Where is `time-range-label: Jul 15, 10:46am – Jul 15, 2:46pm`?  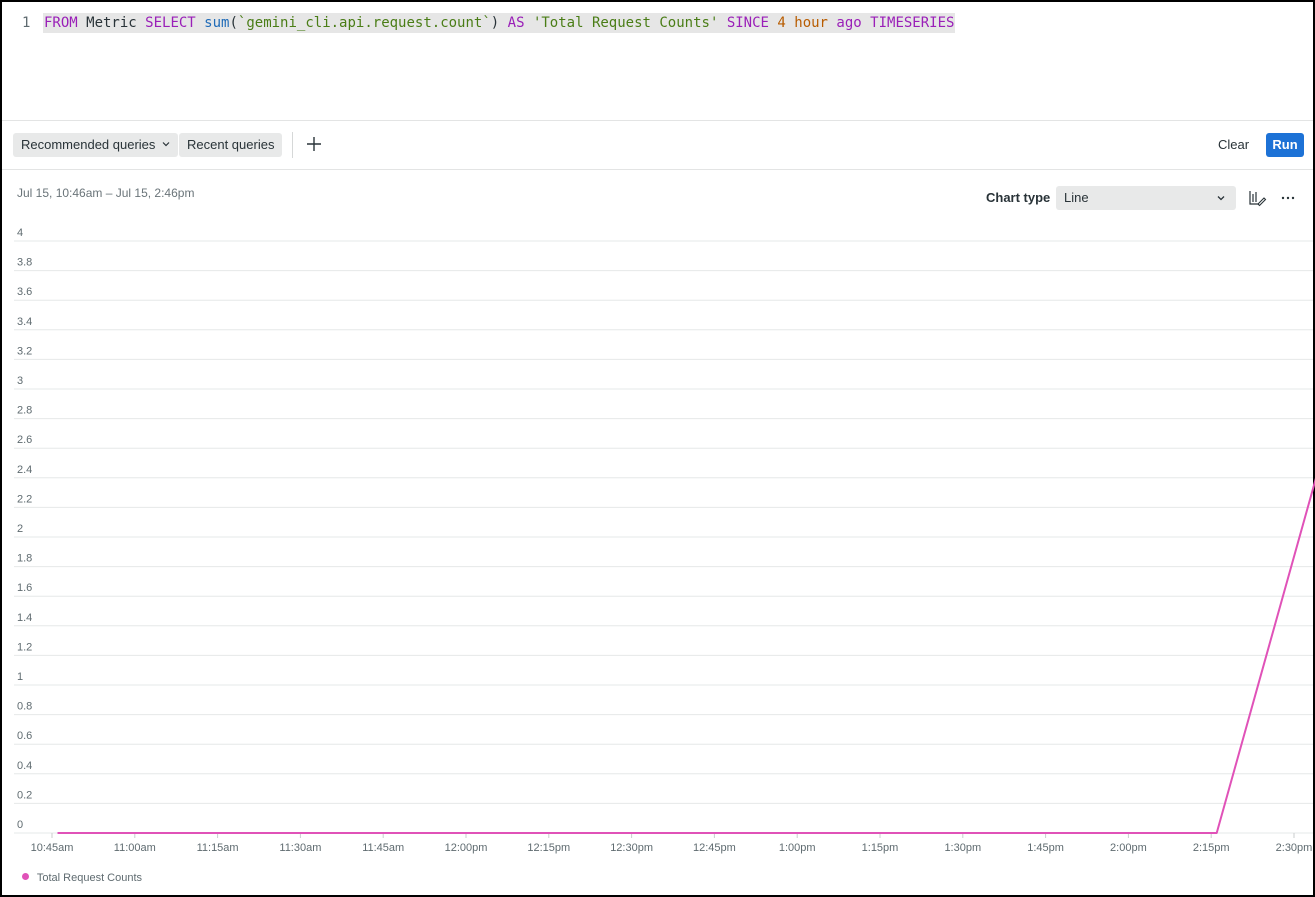
time-range-label: Jul 15, 10:46am – Jul 15, 2:46pm is located at coordinates (106, 193).